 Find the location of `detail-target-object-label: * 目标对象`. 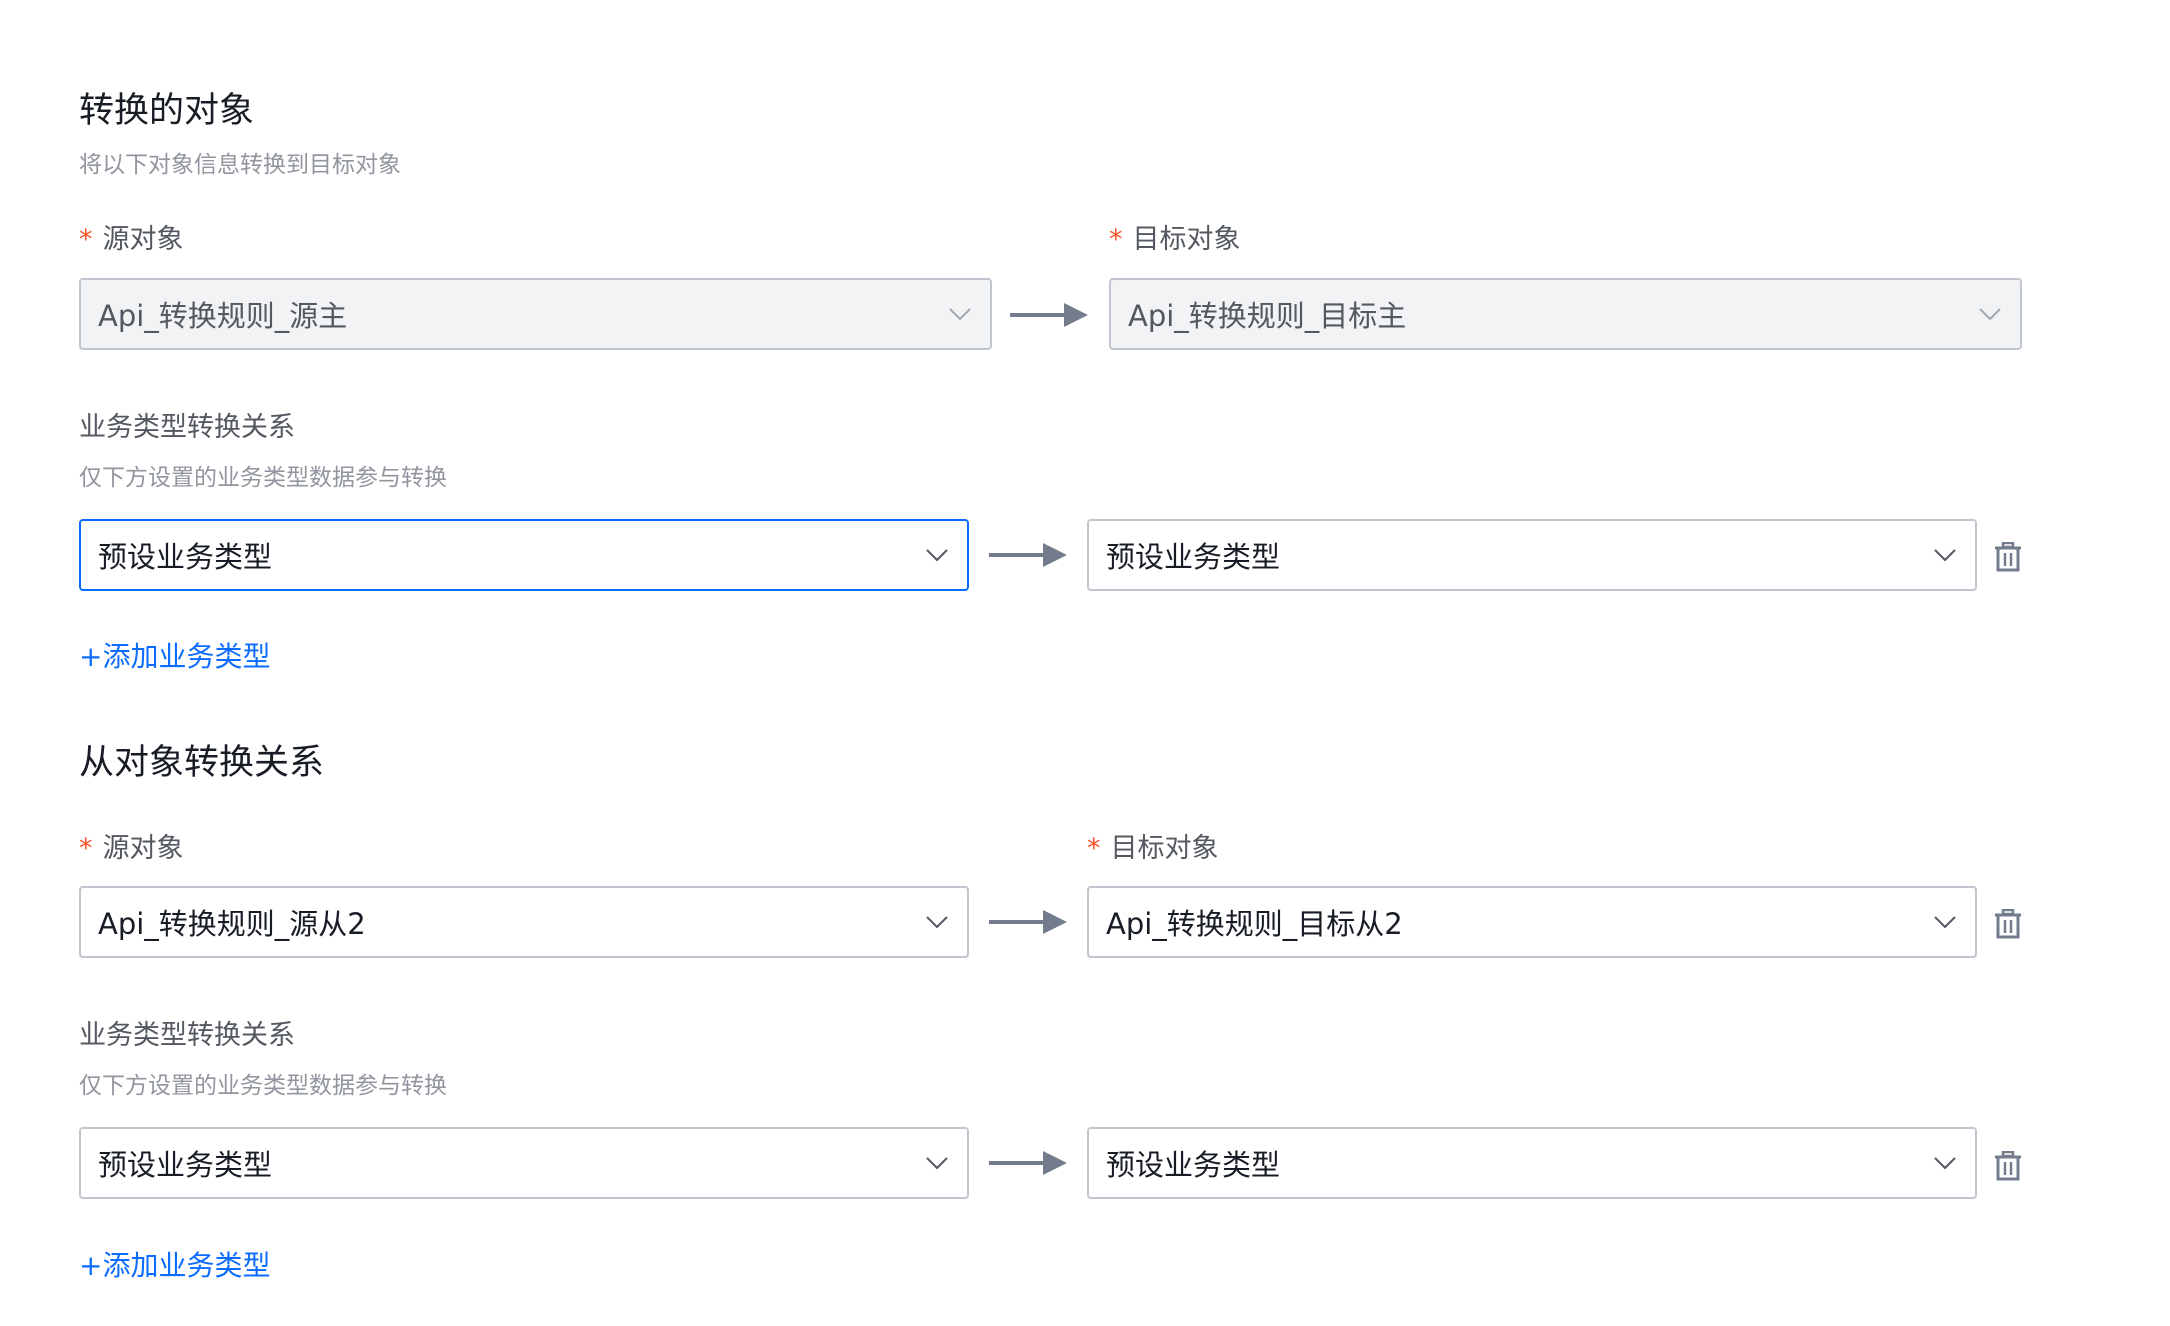

detail-target-object-label: * 目标对象 is located at coordinates (1153, 848).